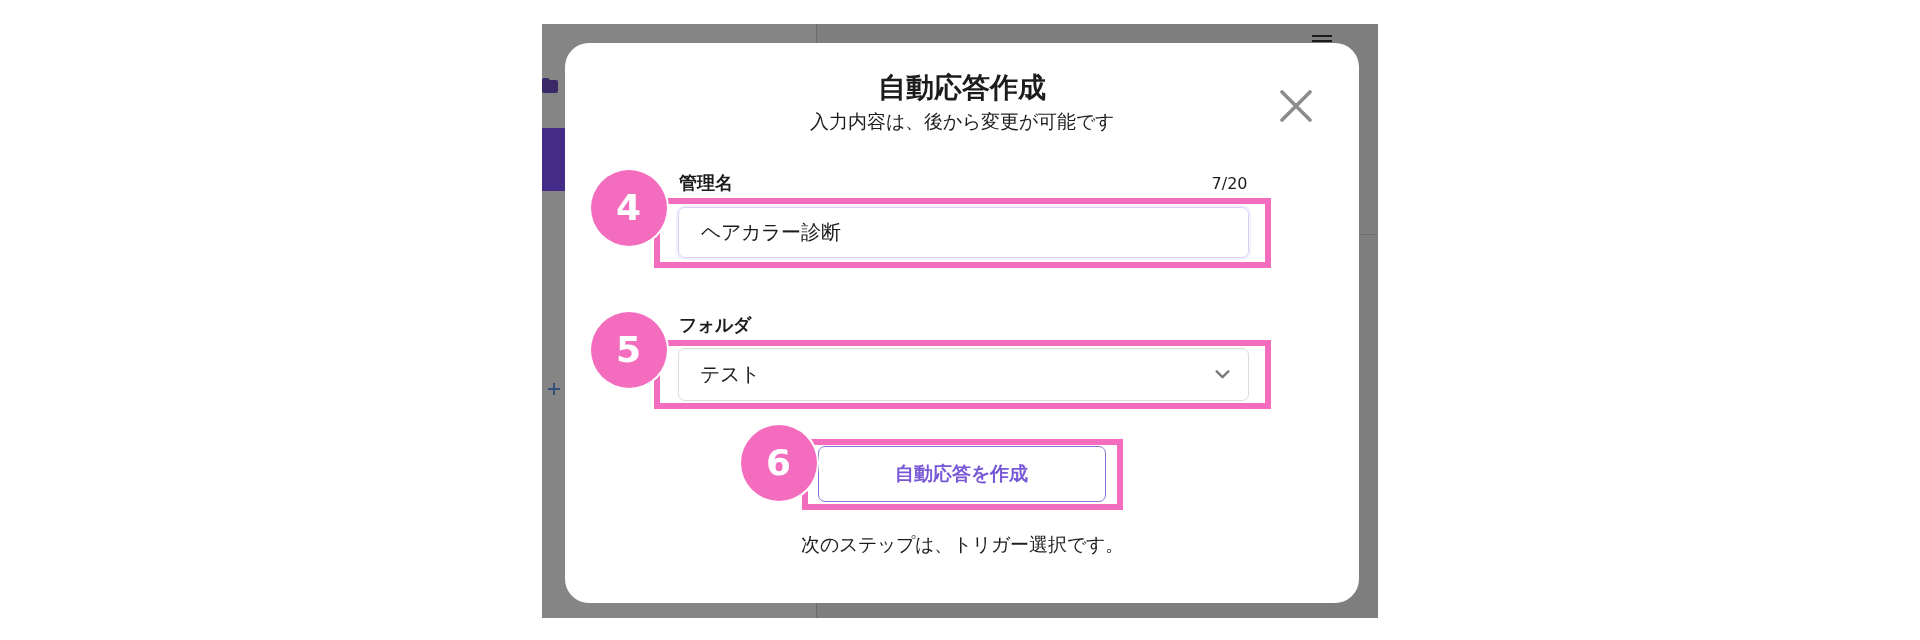 The width and height of the screenshot is (1920, 640). Describe the element at coordinates (705, 182) in the screenshot. I see `field-label: 管理名` at that location.